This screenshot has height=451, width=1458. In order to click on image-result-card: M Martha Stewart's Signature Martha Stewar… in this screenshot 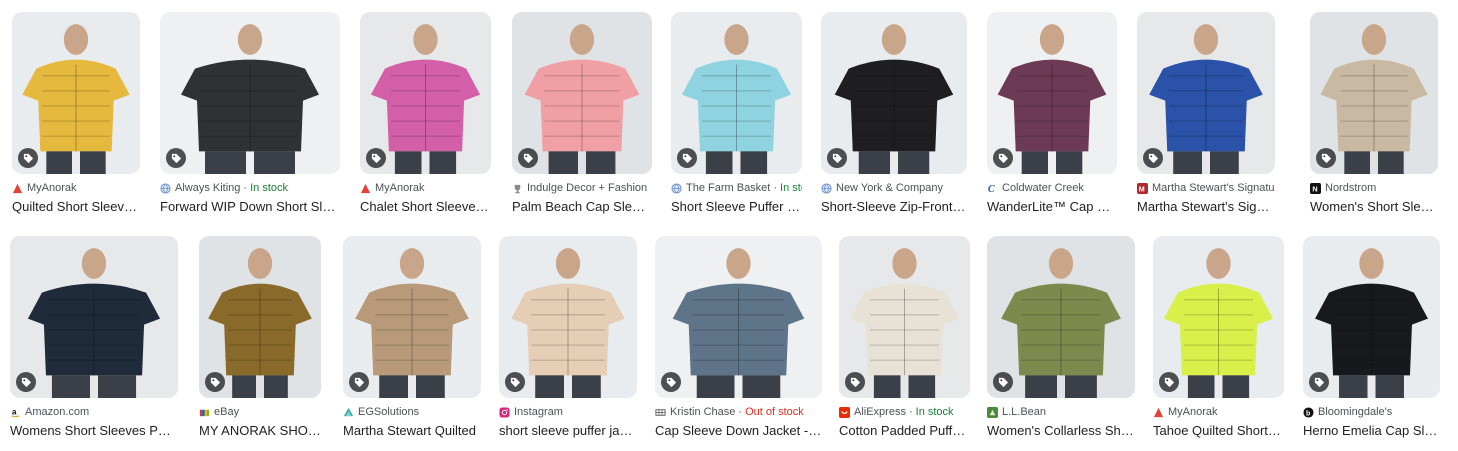, I will do `click(1206, 117)`.